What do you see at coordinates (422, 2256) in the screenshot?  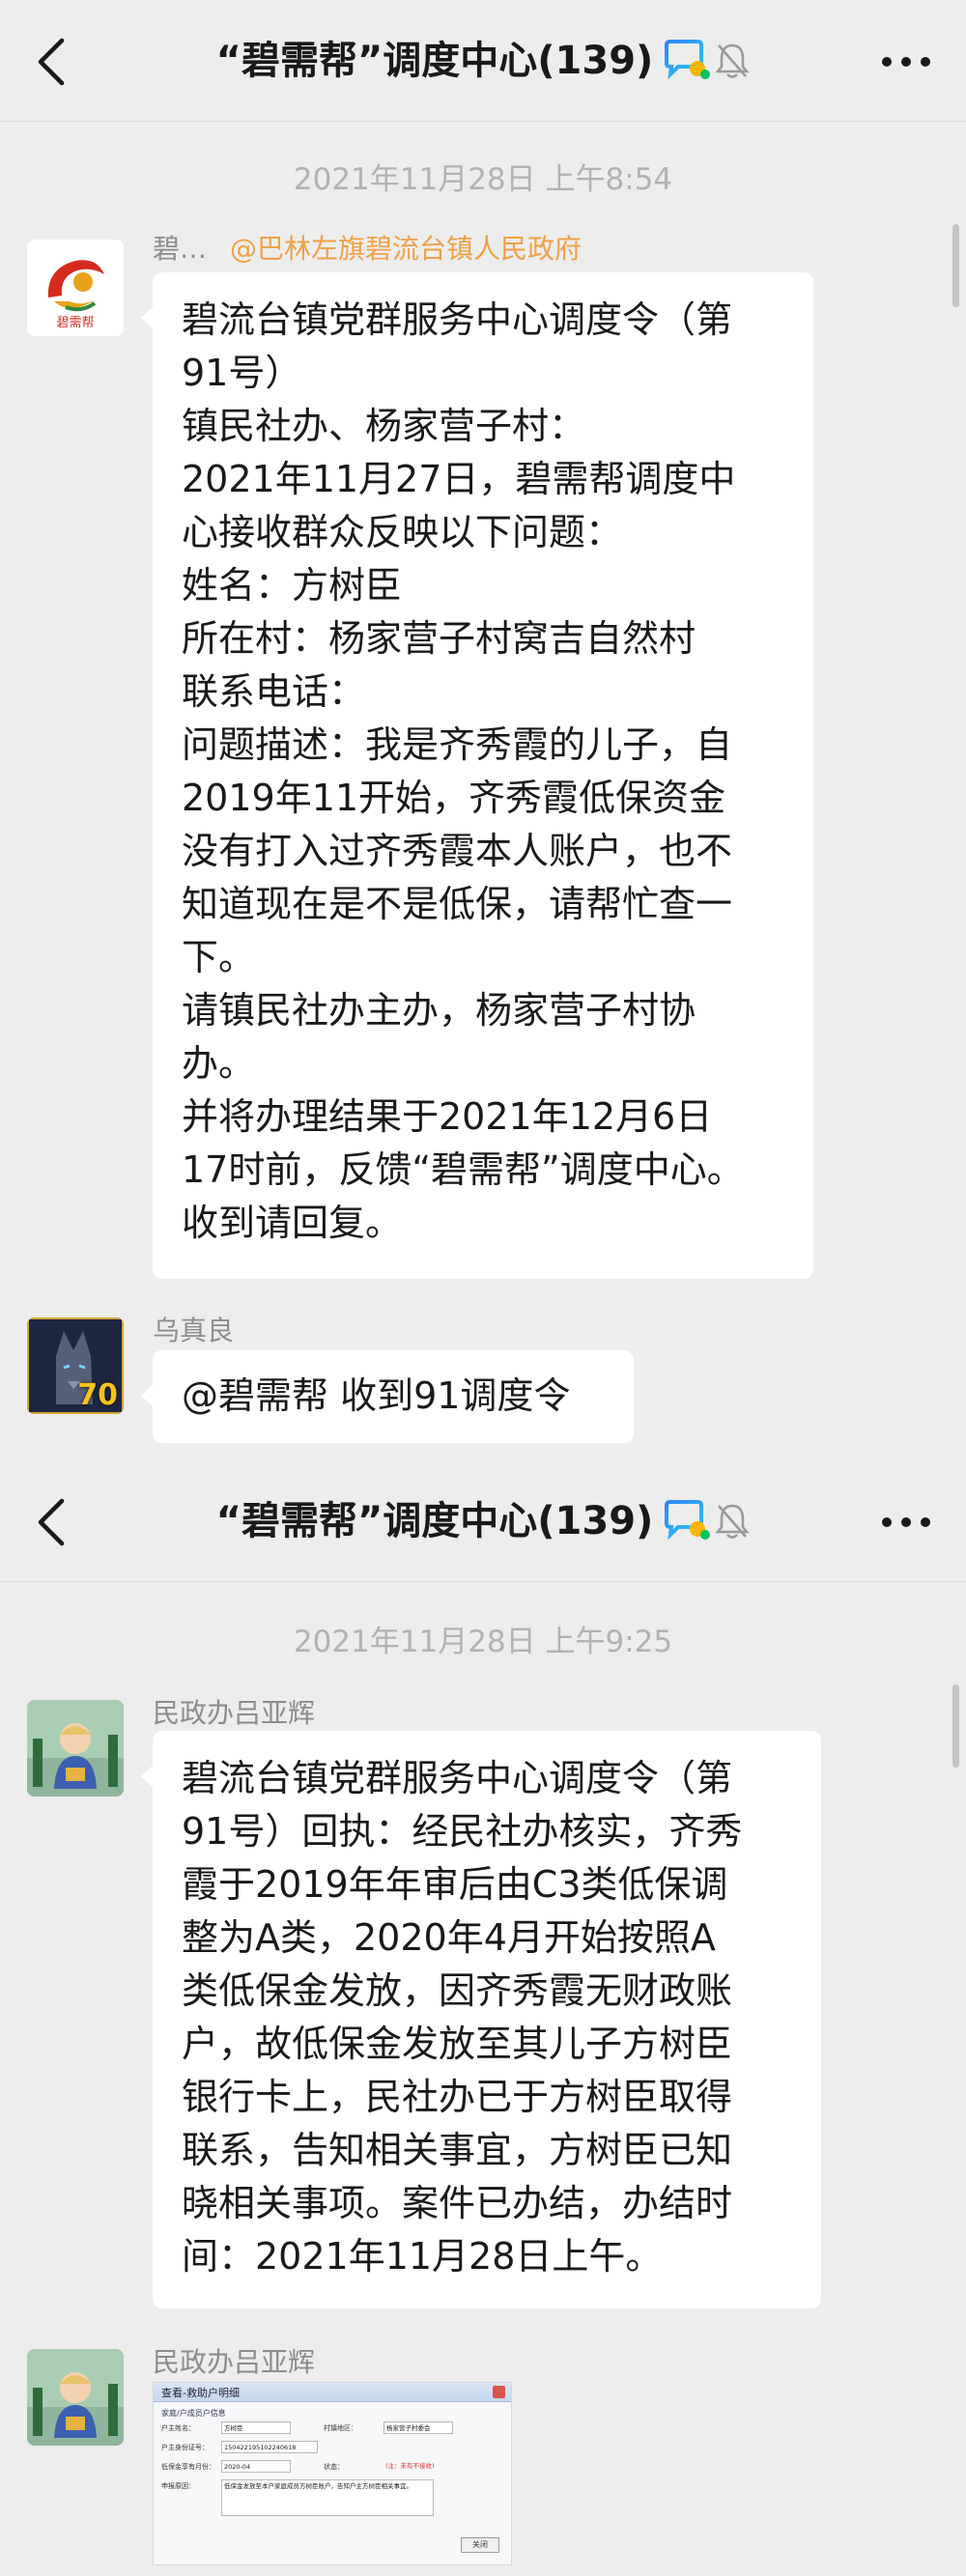 I see `message-line: 间：2021年11月28日上午。` at bounding box center [422, 2256].